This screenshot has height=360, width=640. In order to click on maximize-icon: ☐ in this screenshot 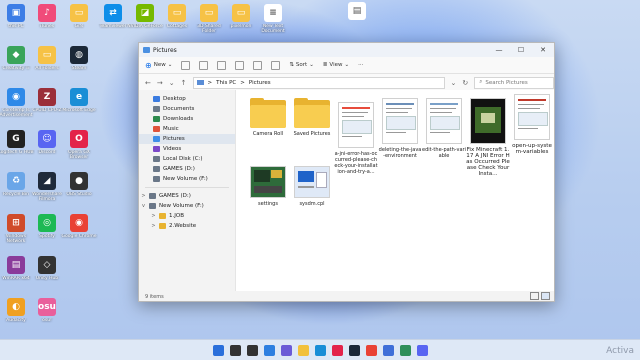, I will do `click(521, 50)`.